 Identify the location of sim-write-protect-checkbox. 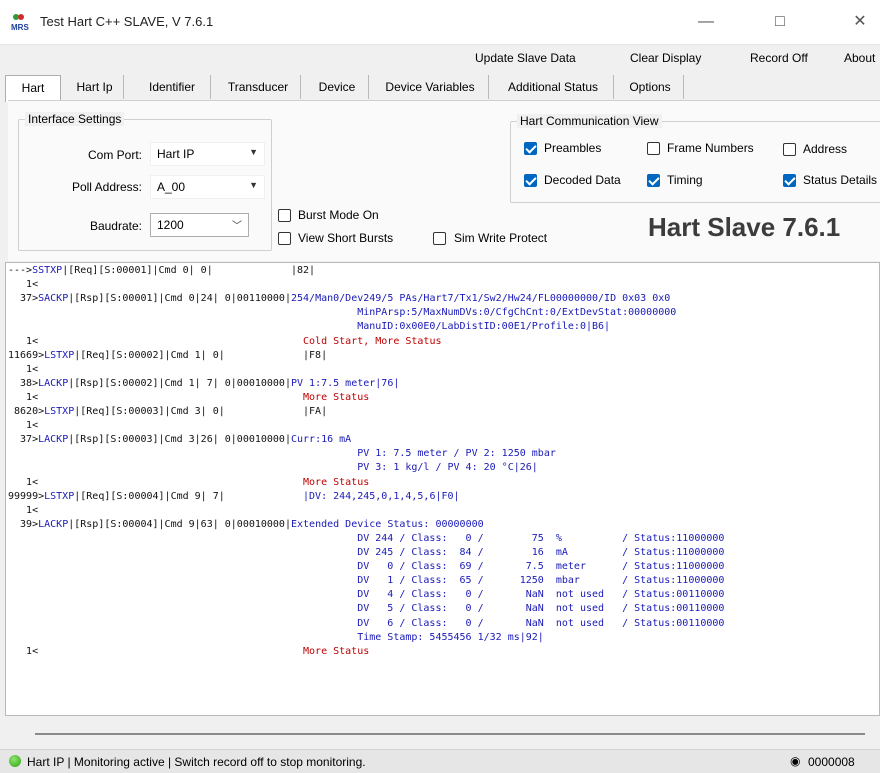
(439, 238).